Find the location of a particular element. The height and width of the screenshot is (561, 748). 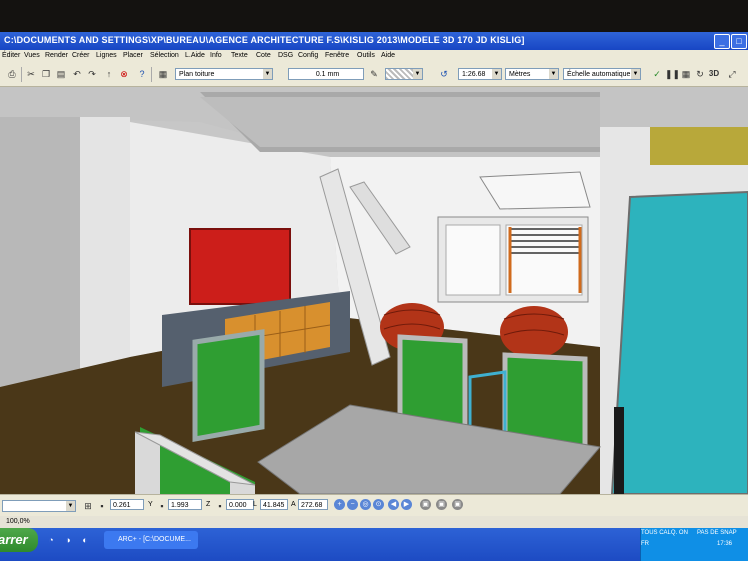

hatch-pattern-combo: ▼ is located at coordinates (404, 74).